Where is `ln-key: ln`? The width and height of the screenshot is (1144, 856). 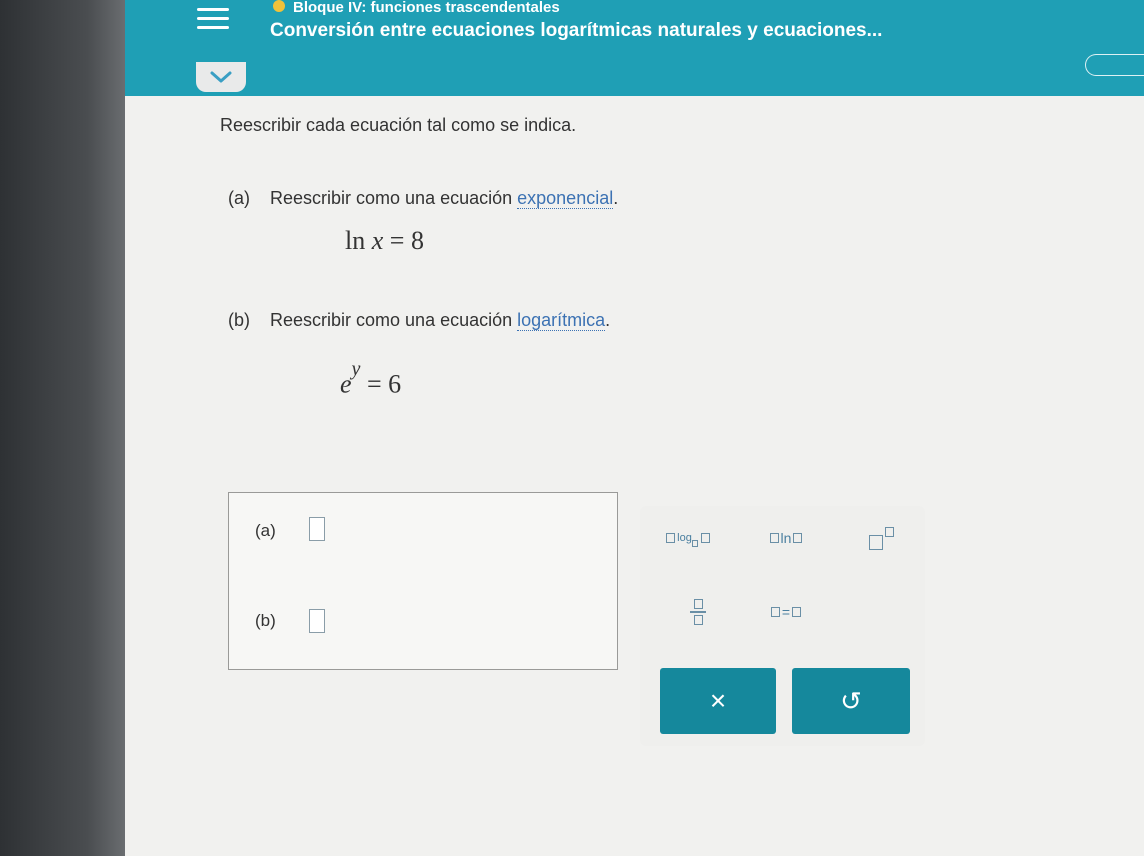
ln-key: ln is located at coordinates (786, 538).